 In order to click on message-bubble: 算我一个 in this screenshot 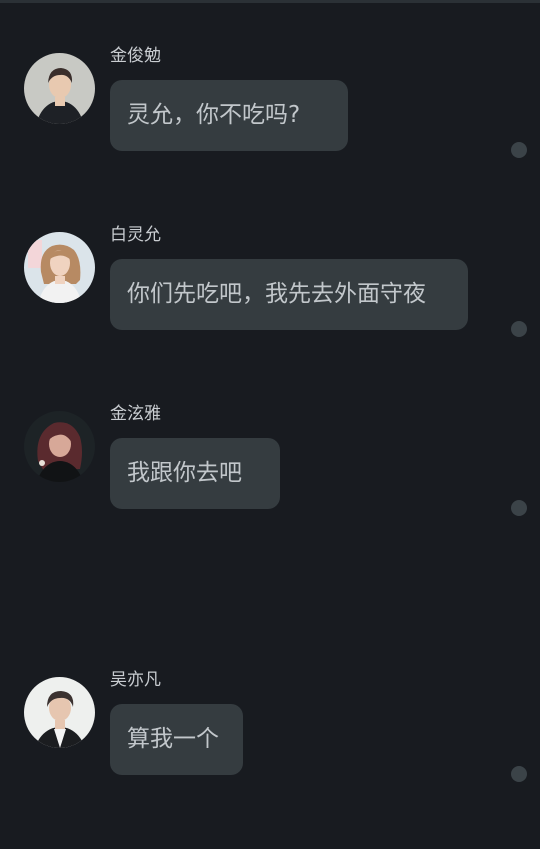, I will do `click(176, 739)`.